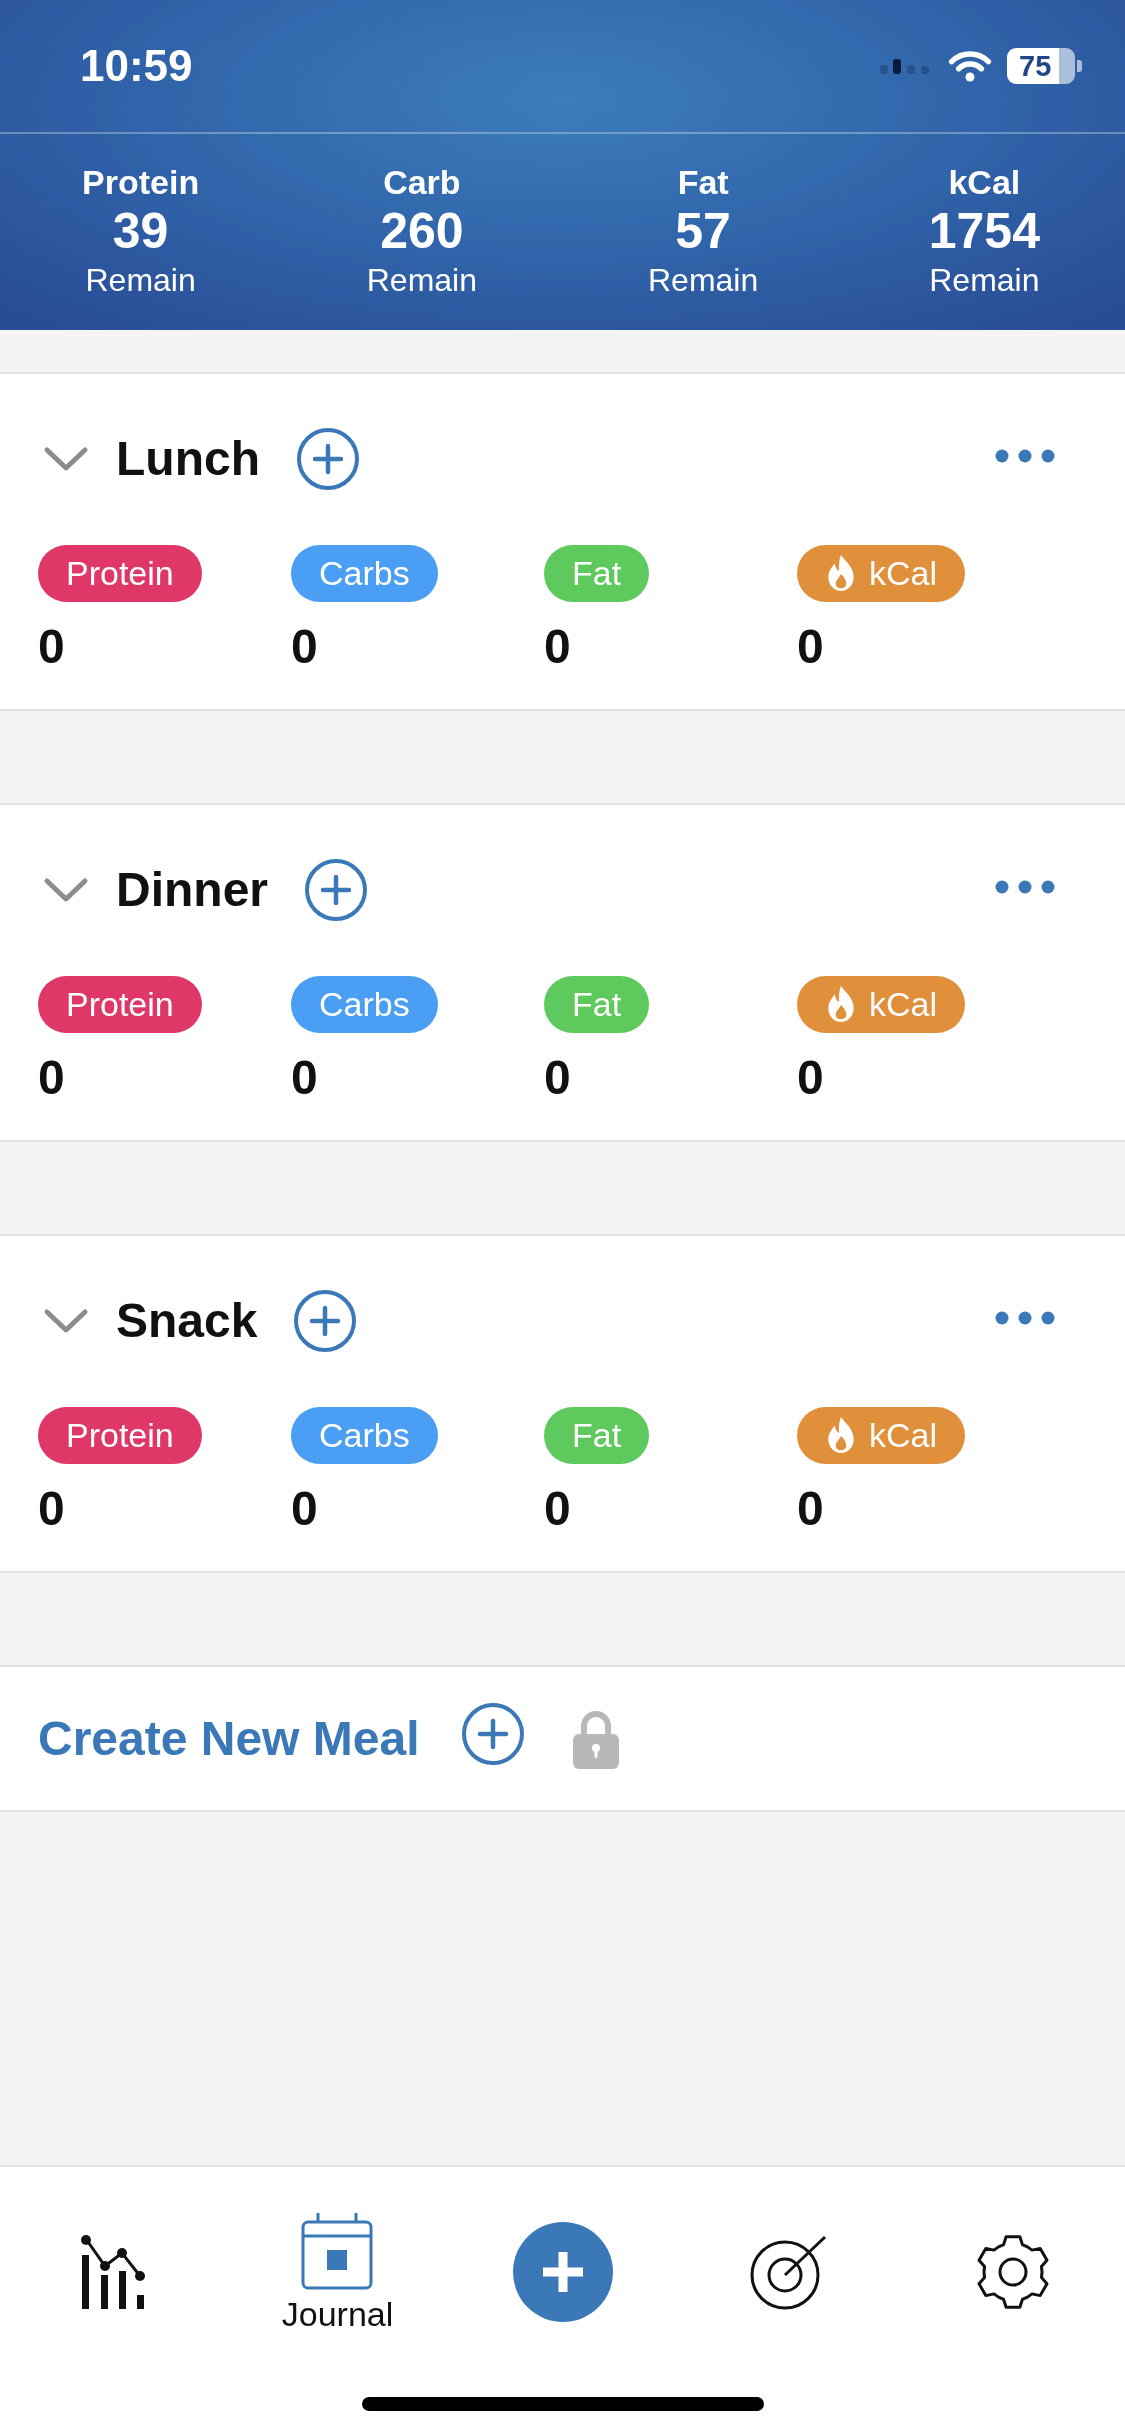 This screenshot has width=1125, height=2436. I want to click on summary-value: 39, so click(140, 231).